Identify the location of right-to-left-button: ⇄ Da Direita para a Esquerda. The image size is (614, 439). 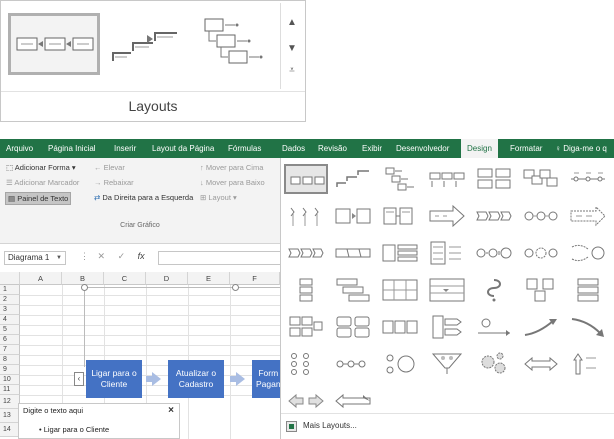
(143, 197).